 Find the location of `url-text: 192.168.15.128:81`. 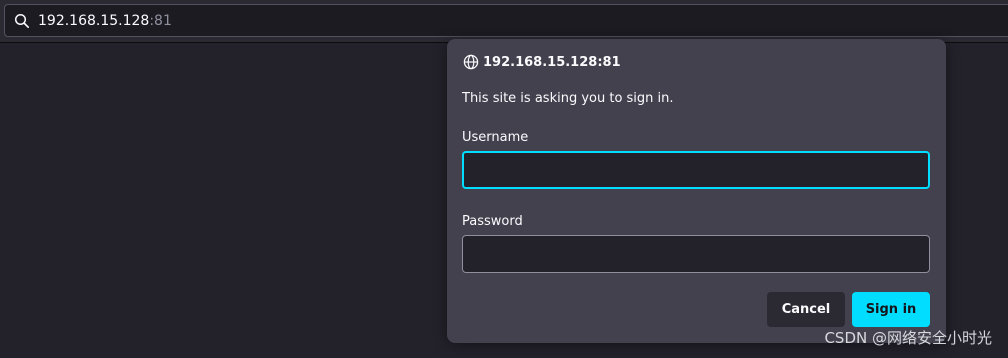

url-text: 192.168.15.128:81 is located at coordinates (105, 21).